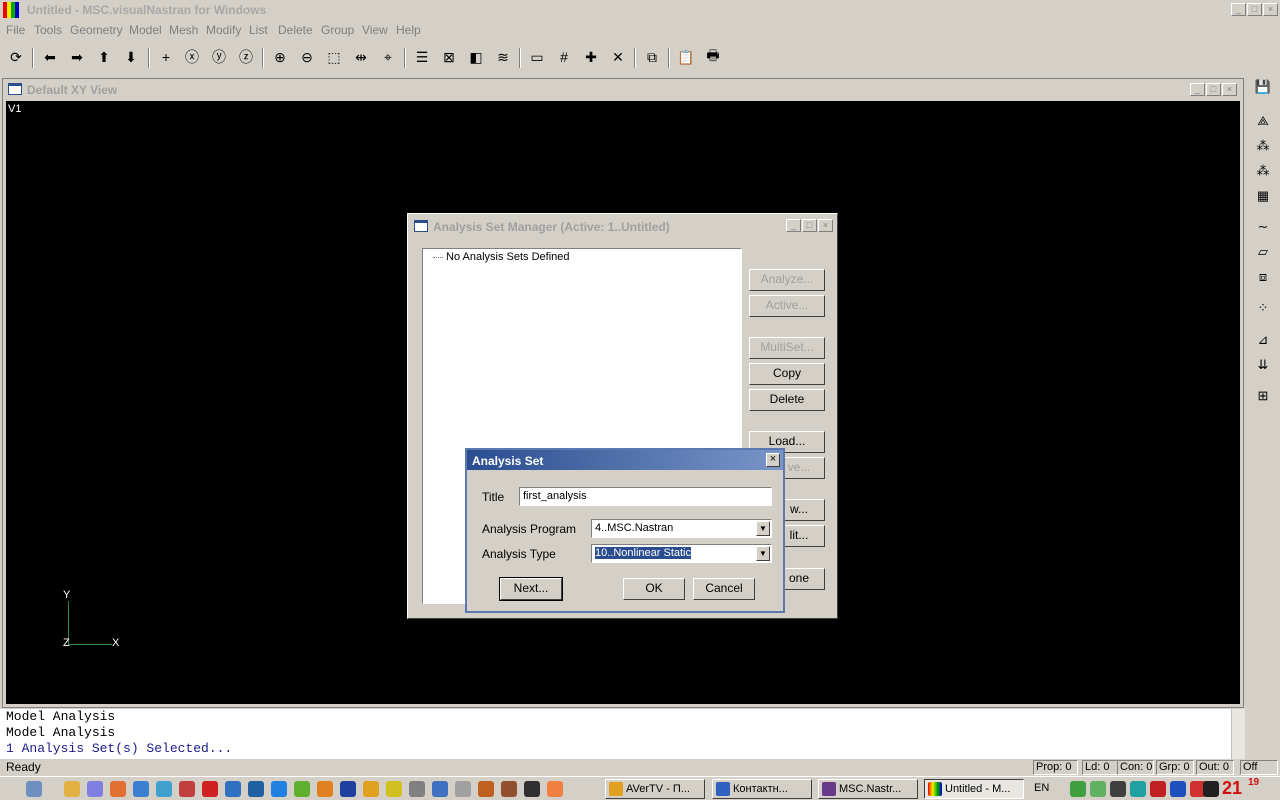 The width and height of the screenshot is (1280, 800). What do you see at coordinates (96, 30) in the screenshot?
I see `menu-geometry: Geometry` at bounding box center [96, 30].